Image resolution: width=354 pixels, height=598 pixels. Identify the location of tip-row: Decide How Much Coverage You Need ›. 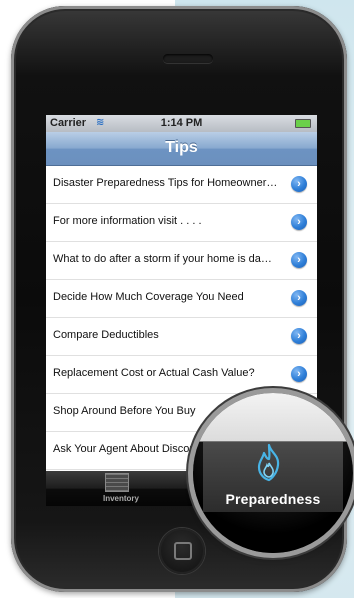
(181, 299).